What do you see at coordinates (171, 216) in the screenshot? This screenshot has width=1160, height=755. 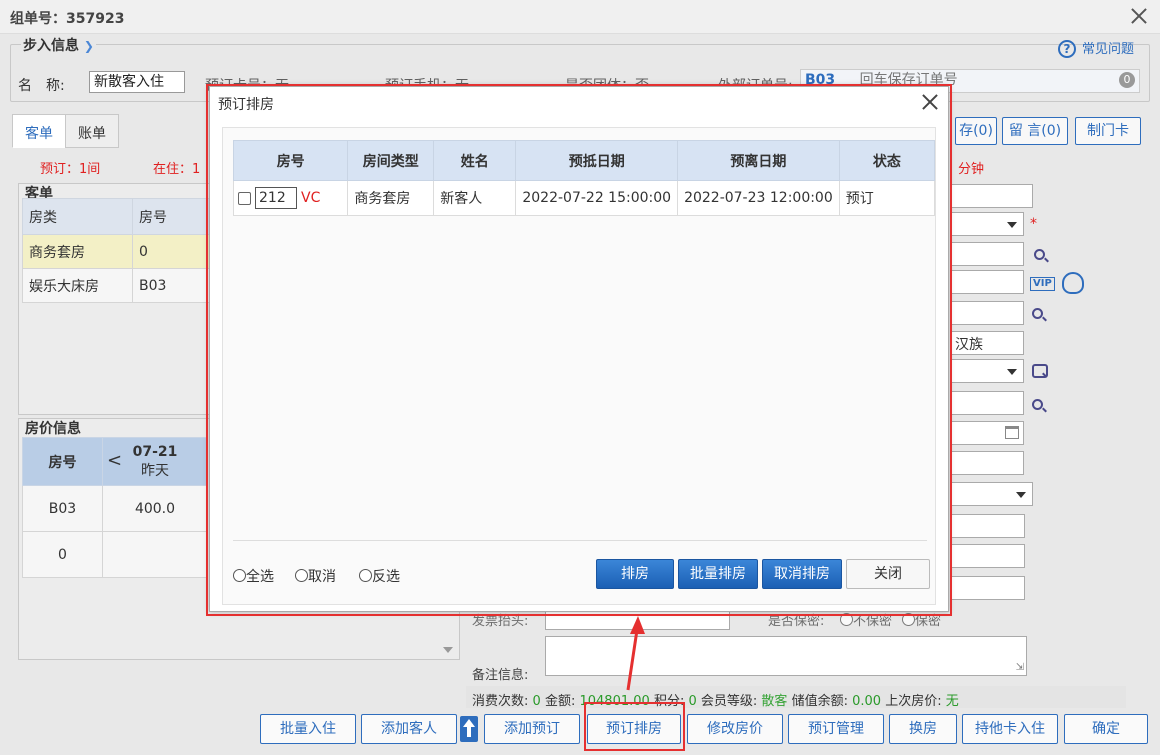 I see `col-room-no: 房号` at bounding box center [171, 216].